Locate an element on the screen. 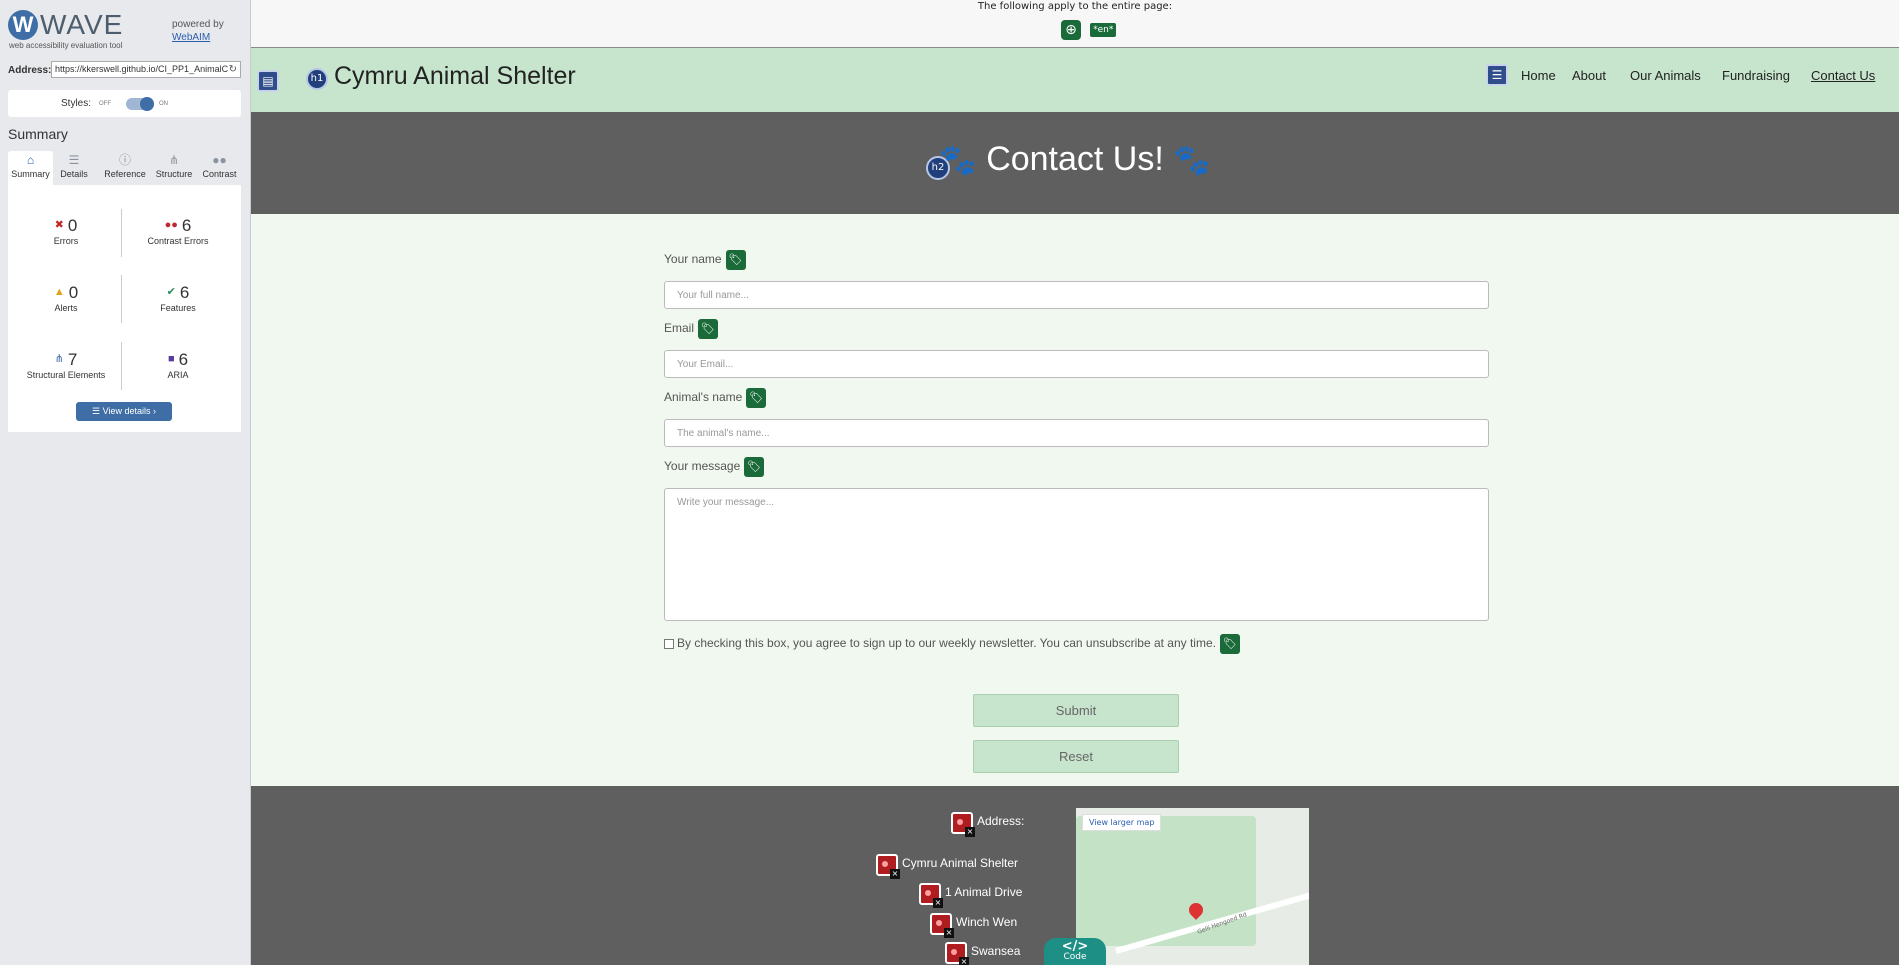 The height and width of the screenshot is (965, 1899). aria-count: 6 is located at coordinates (183, 359).